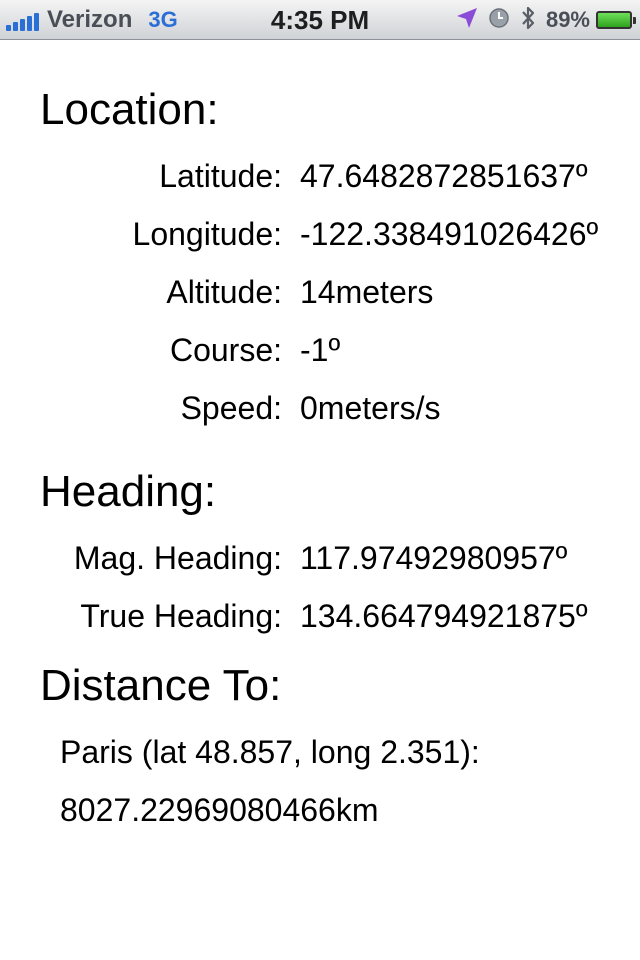 The image size is (640, 960). I want to click on battery-icon, so click(616, 20).